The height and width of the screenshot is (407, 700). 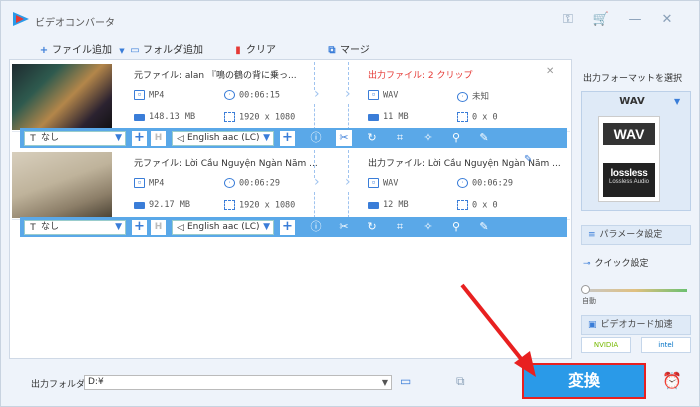 What do you see at coordinates (635, 20) in the screenshot?
I see `minimize-button: —` at bounding box center [635, 20].